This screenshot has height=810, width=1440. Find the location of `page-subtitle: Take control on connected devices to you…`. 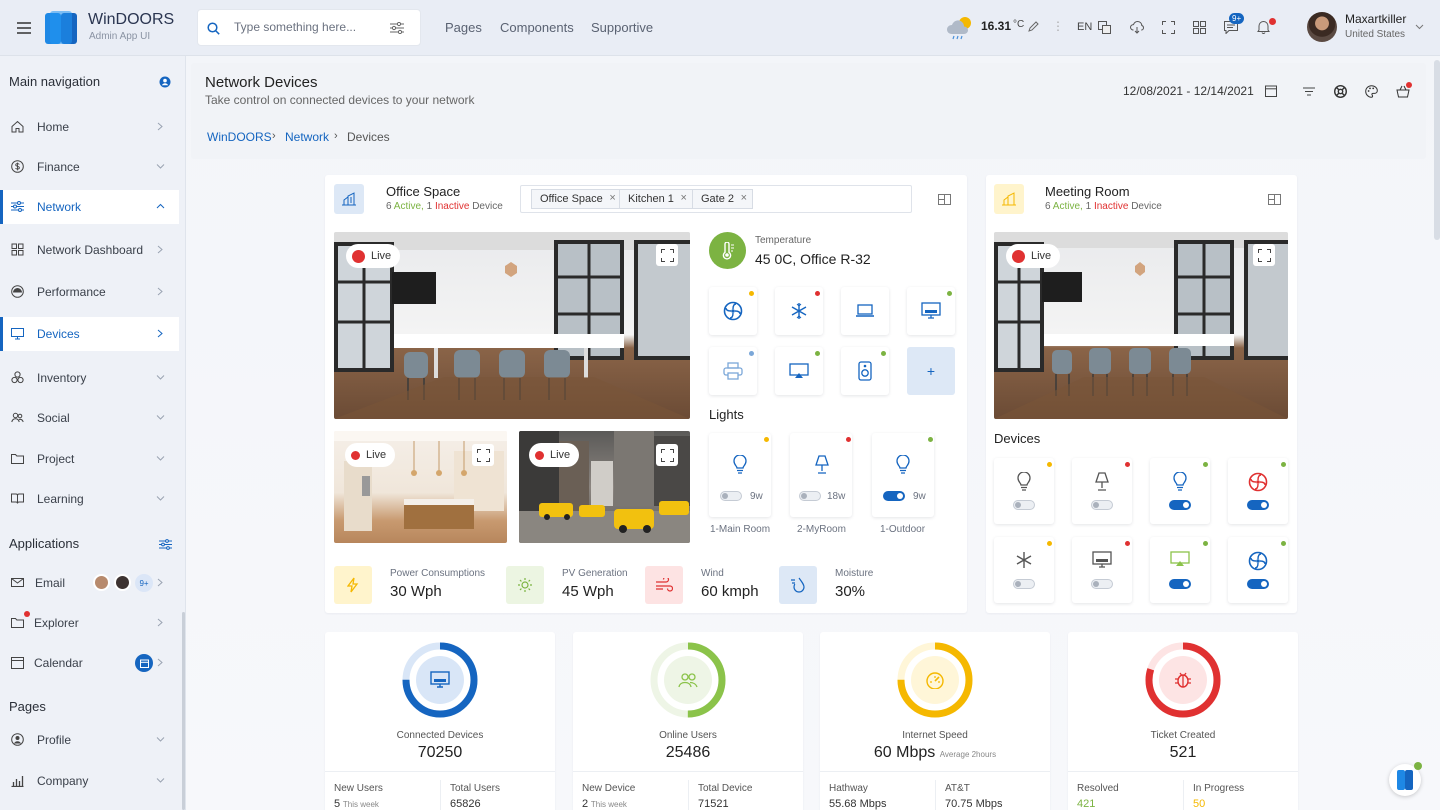

page-subtitle: Take control on connected devices to you… is located at coordinates (340, 100).